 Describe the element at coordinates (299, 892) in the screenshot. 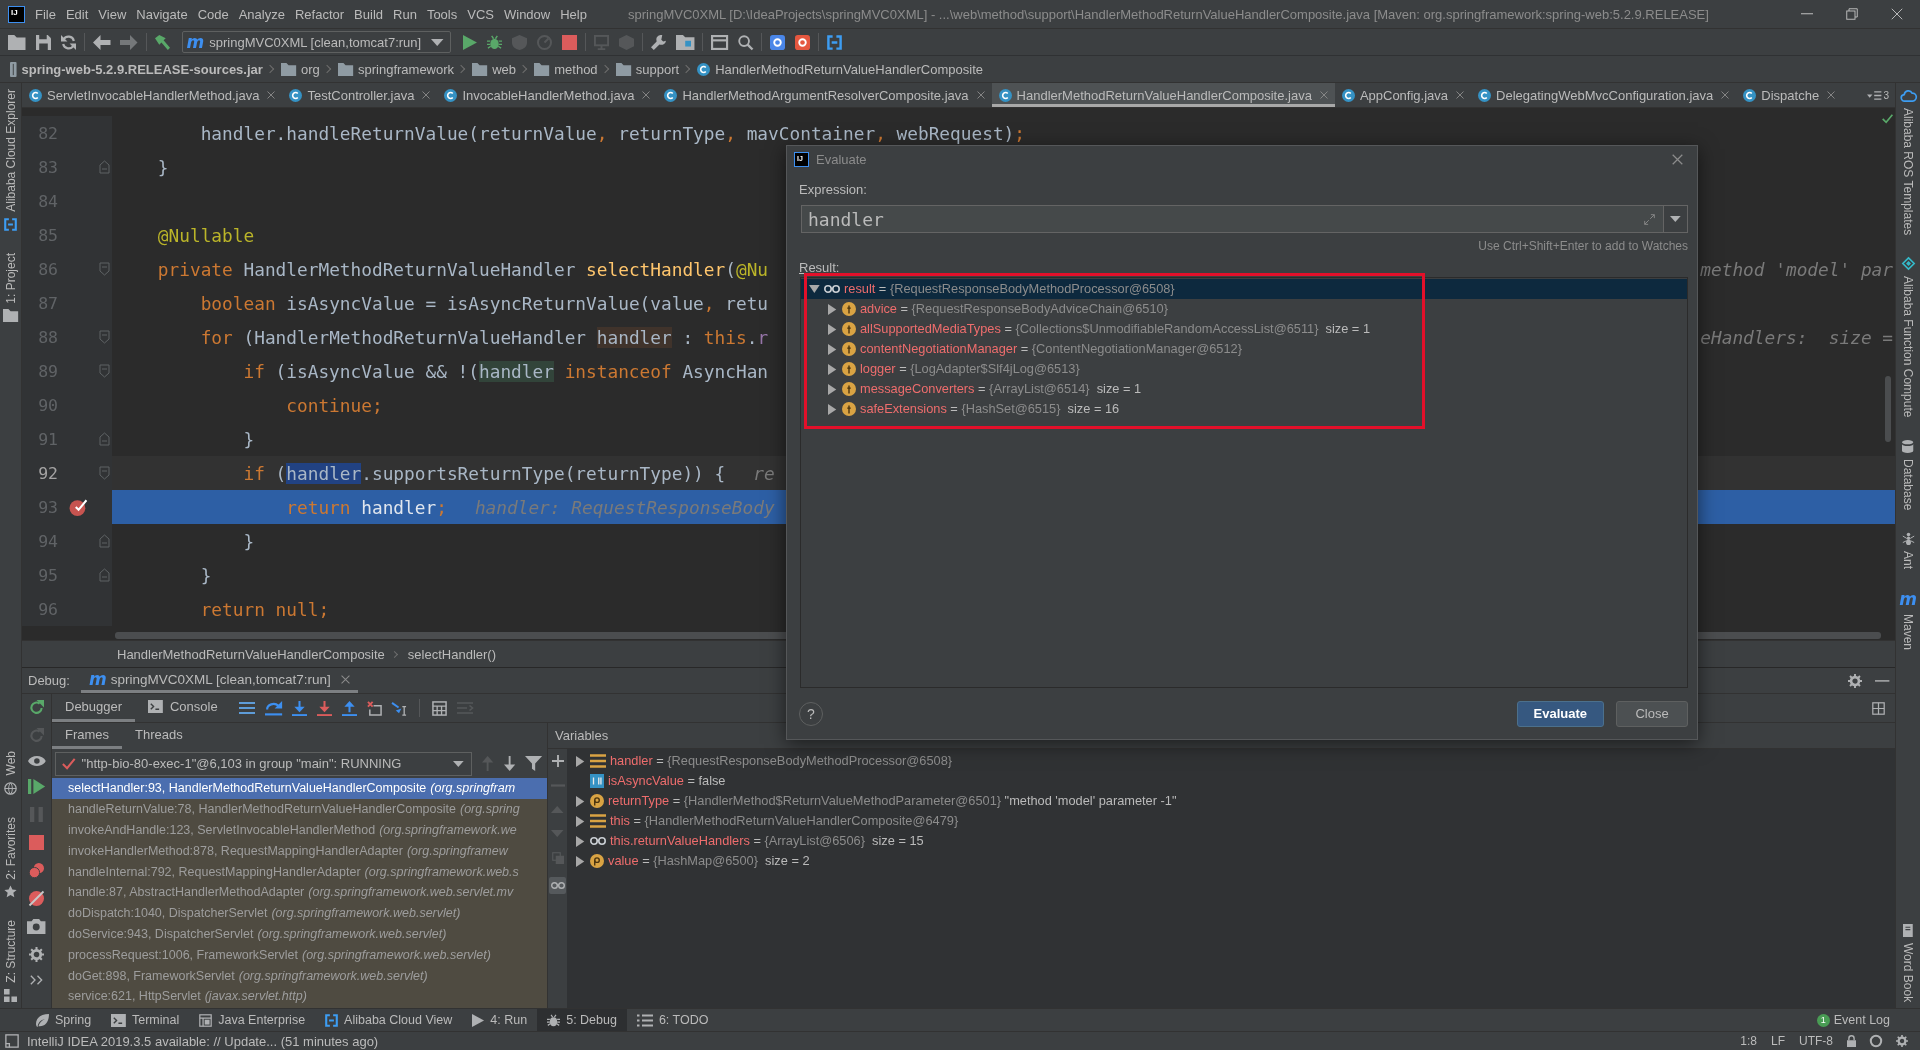

I see `stack-frame: handle:87, AbstractHandlerMethodAdapter (org.springframework.web.servlet.mv` at that location.